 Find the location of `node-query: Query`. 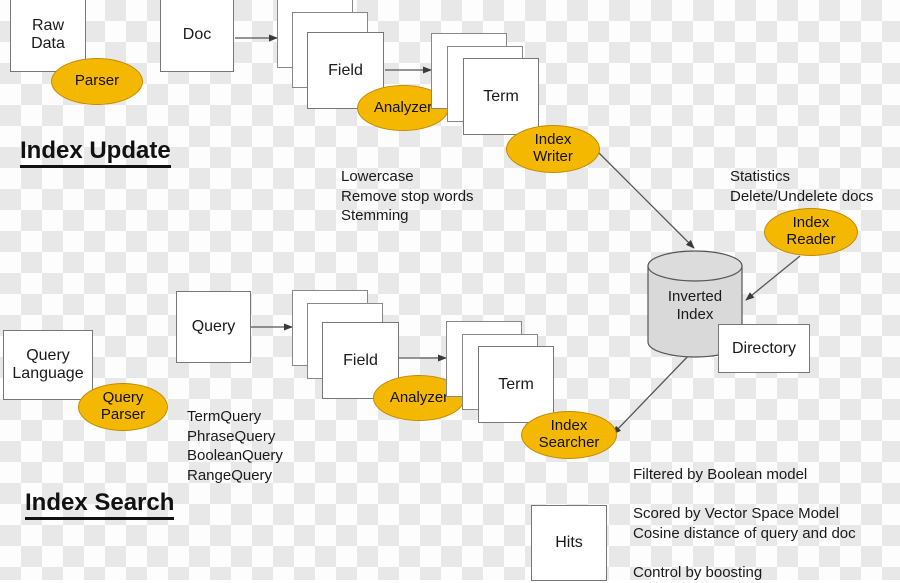

node-query: Query is located at coordinates (213, 327).